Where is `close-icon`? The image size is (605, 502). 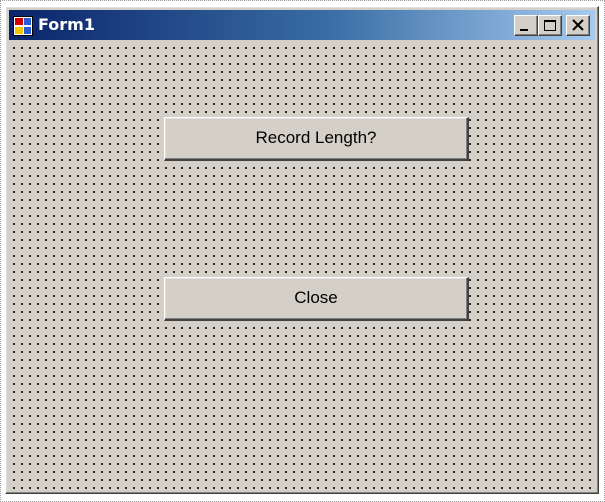 close-icon is located at coordinates (578, 25).